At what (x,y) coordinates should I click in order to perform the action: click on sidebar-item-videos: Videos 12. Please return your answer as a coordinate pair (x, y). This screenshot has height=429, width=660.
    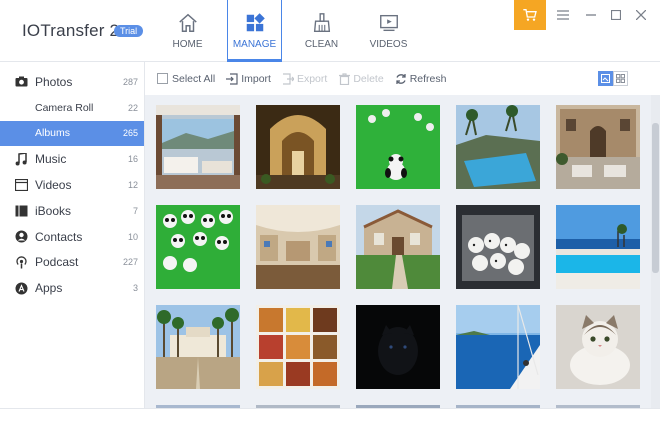
    Looking at the image, I should click on (72, 185).